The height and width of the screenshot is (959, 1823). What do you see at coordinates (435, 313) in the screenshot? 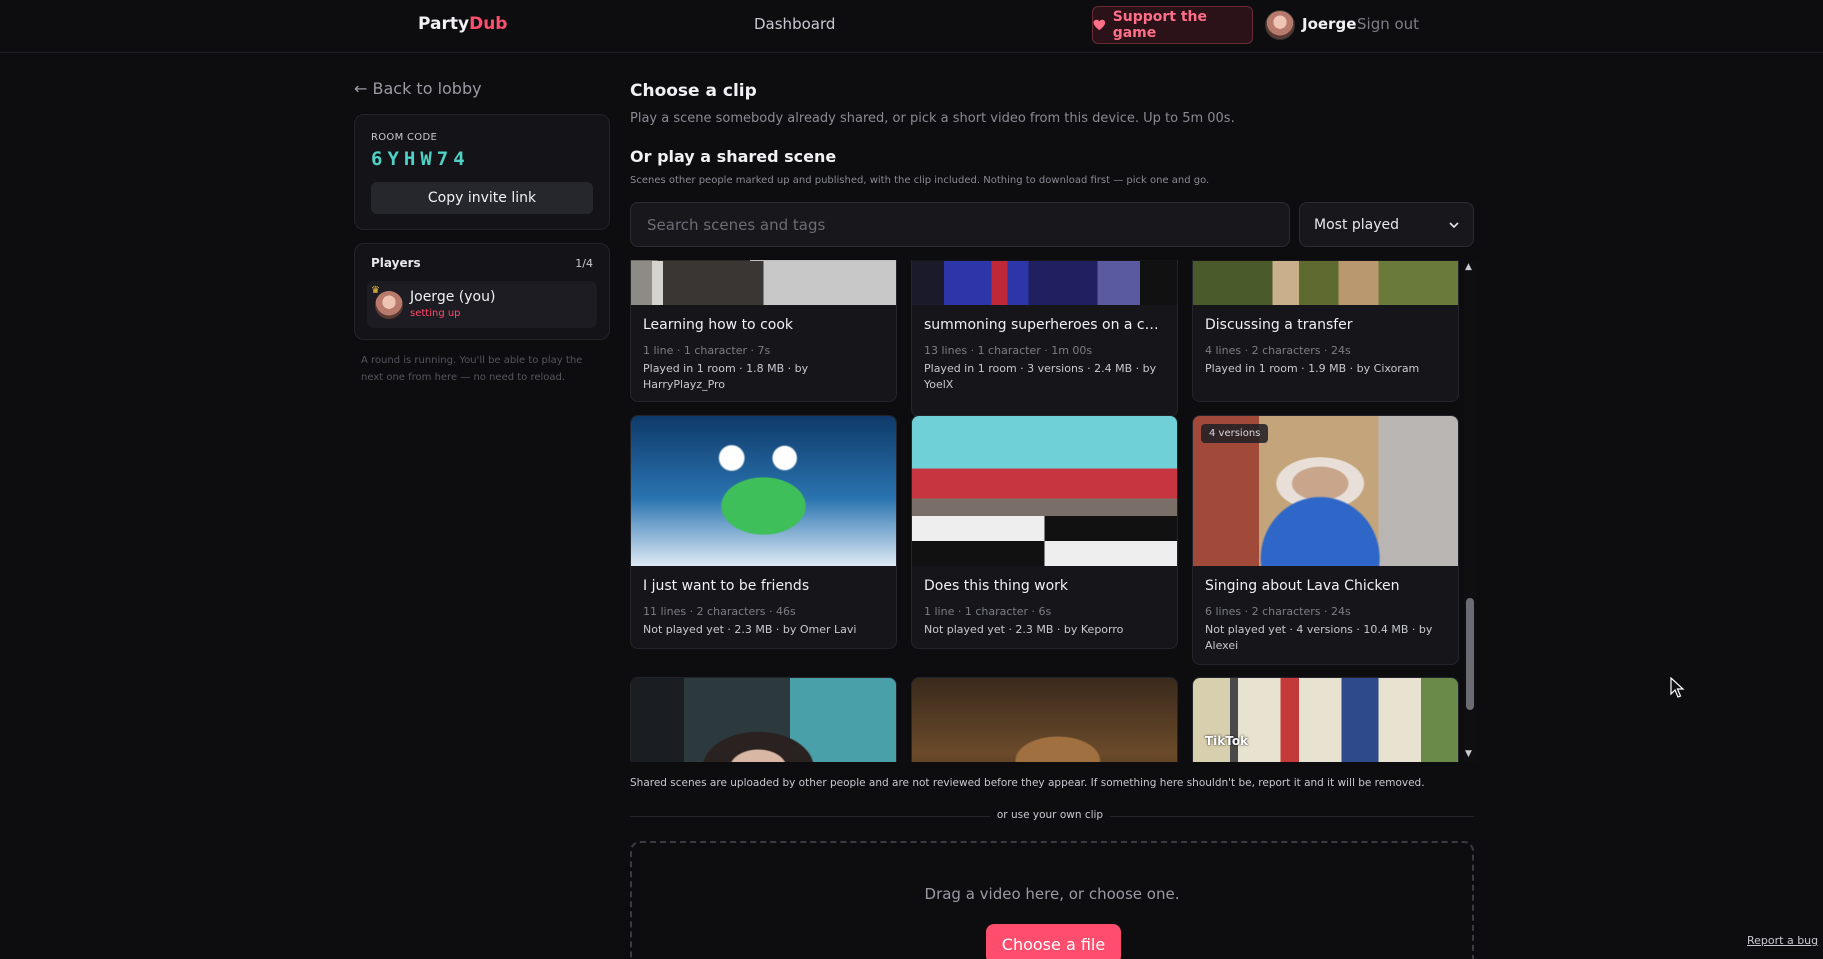
I see `player-status: setting up` at bounding box center [435, 313].